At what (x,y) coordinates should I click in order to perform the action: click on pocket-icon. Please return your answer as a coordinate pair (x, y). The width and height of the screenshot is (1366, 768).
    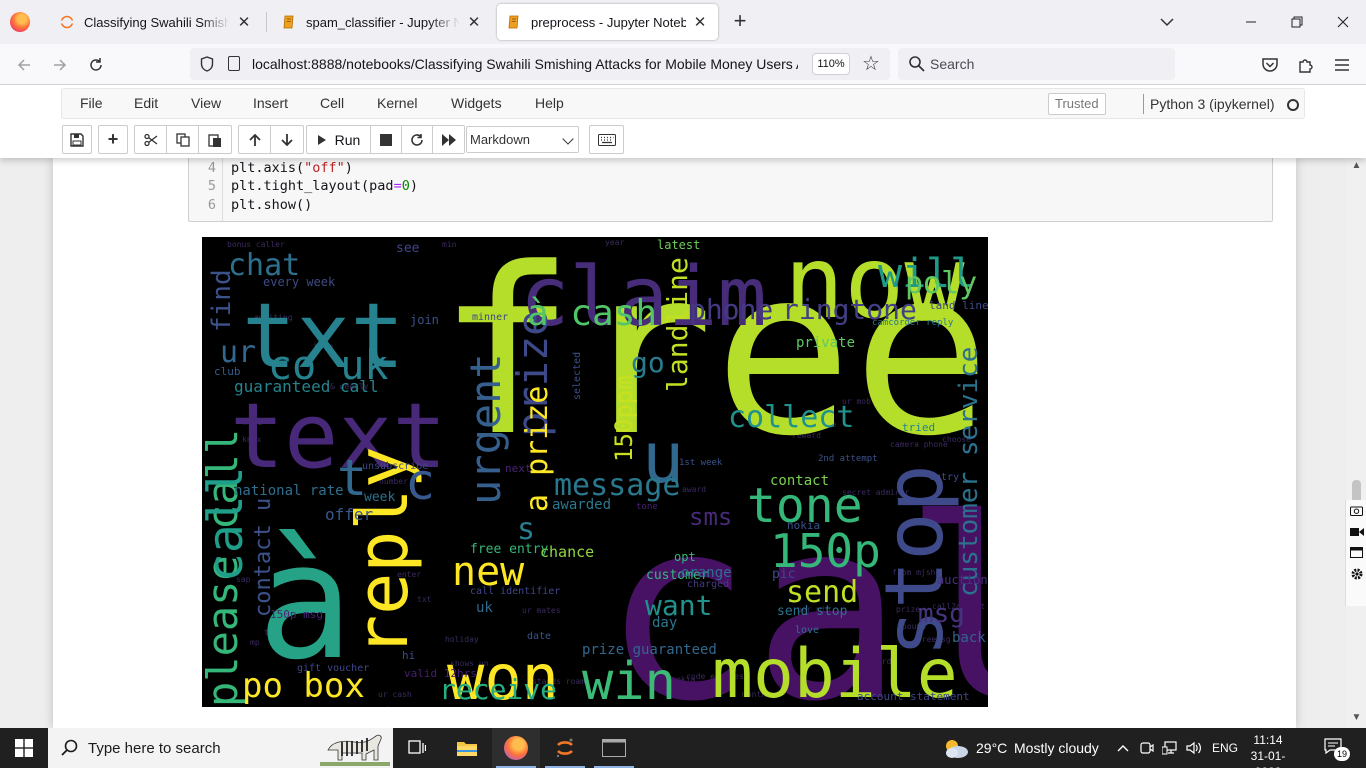
    Looking at the image, I should click on (1270, 65).